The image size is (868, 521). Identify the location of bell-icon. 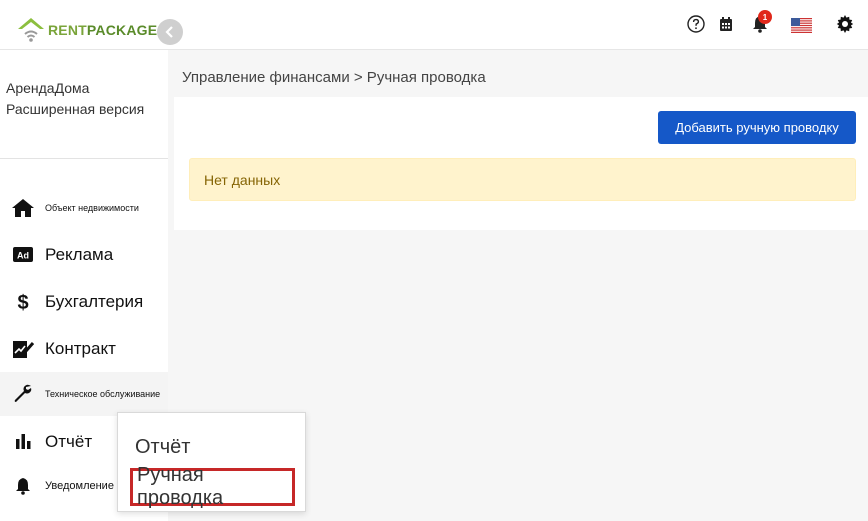
(23, 486).